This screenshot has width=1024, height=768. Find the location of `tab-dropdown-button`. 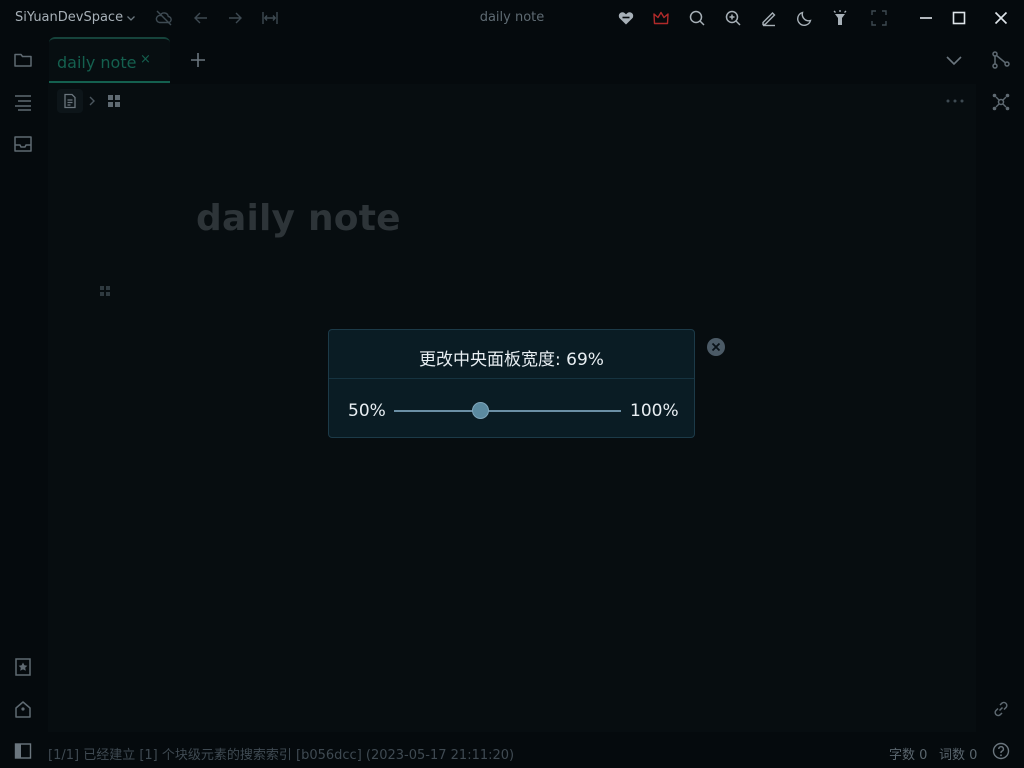

tab-dropdown-button is located at coordinates (954, 60).